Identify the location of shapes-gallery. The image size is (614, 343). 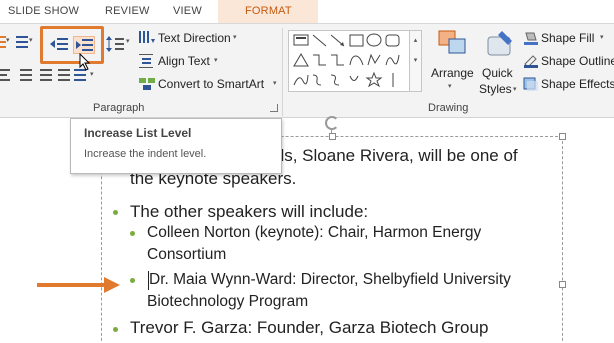
(349, 61).